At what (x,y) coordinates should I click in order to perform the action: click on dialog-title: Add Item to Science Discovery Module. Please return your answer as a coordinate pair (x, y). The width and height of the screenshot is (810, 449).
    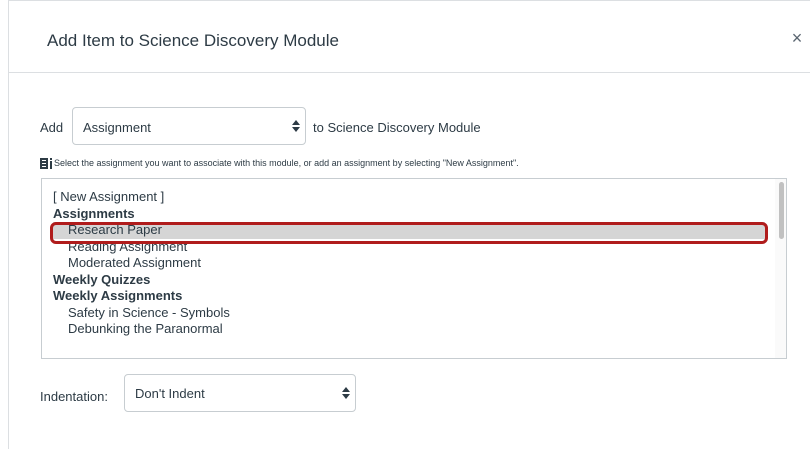
    Looking at the image, I should click on (193, 40).